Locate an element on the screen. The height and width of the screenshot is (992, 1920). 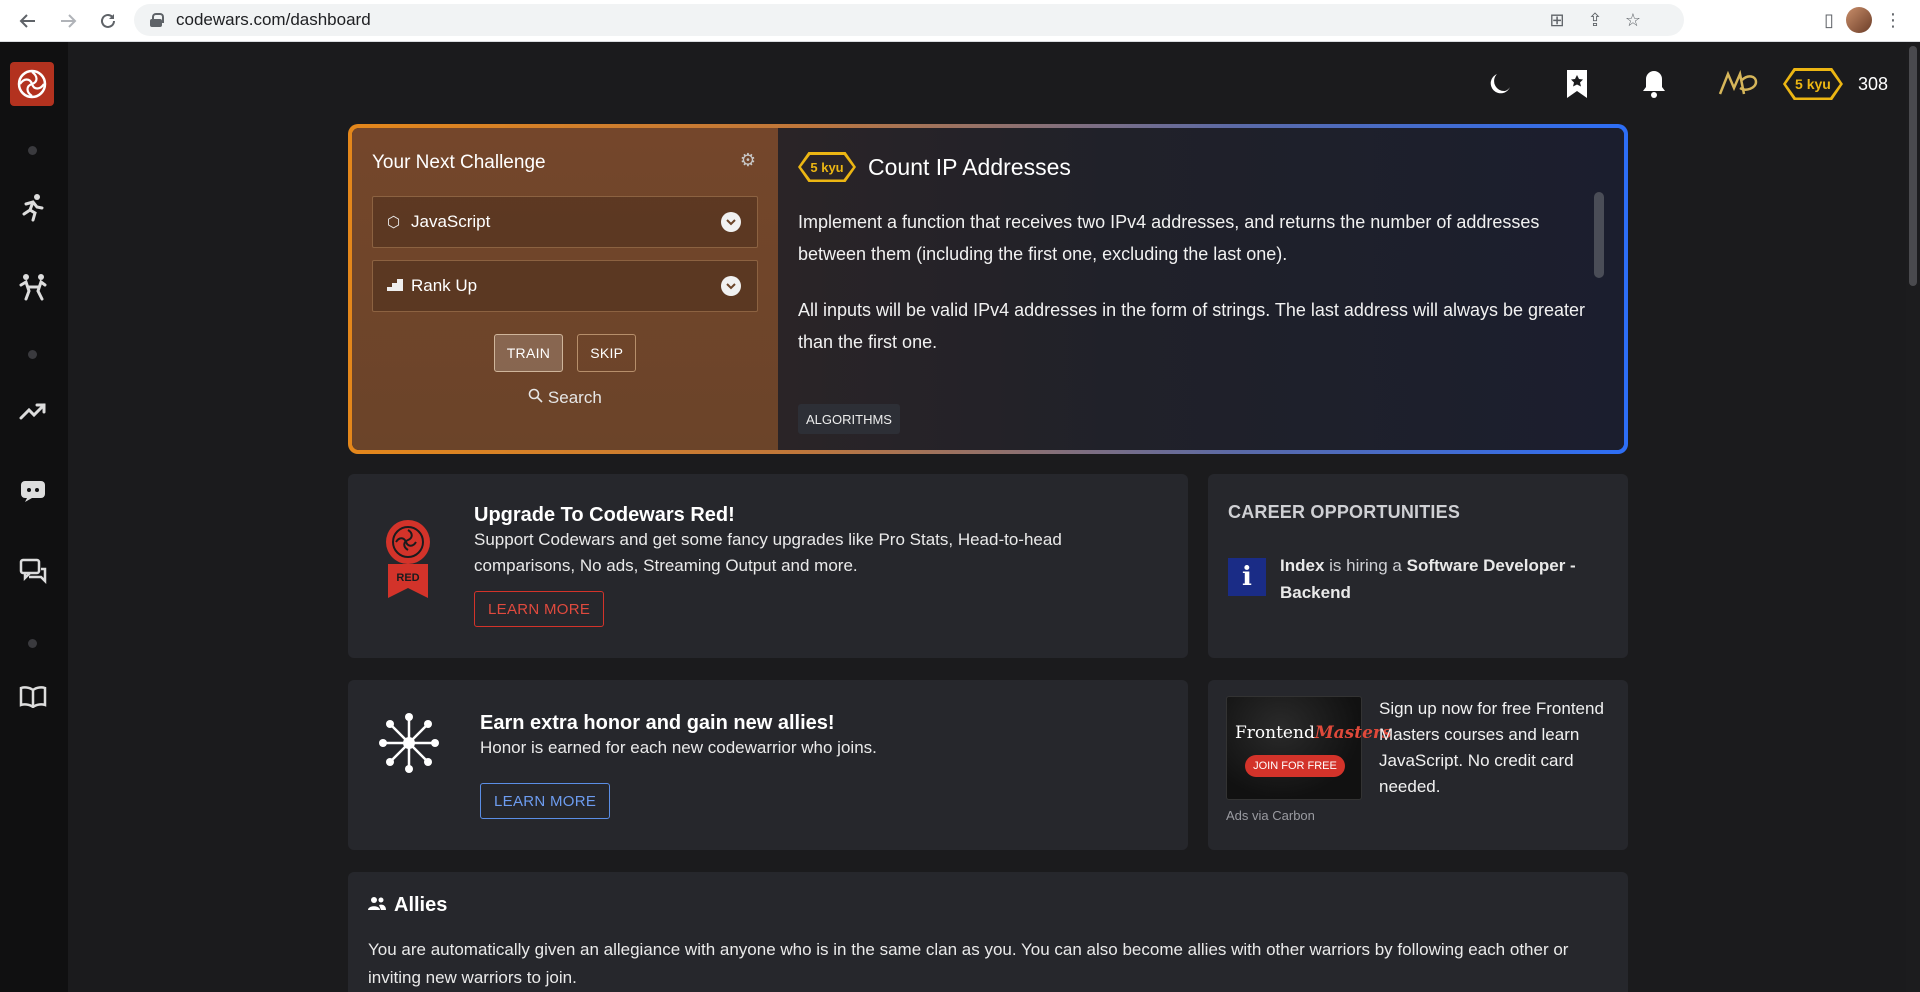
honor-title: Earn extra honor and gain new allies! is located at coordinates (657, 723).